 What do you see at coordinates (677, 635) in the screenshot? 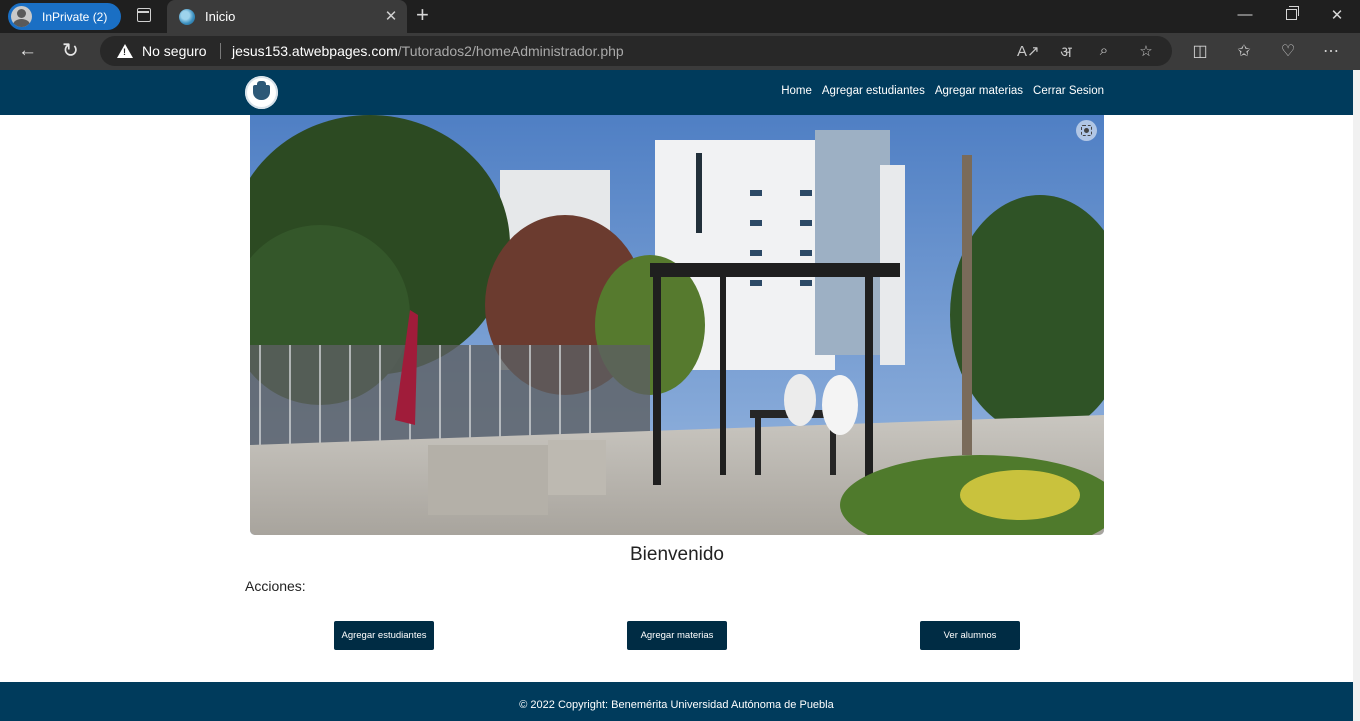
I see `agregar-materias-button: Agregar materias` at bounding box center [677, 635].